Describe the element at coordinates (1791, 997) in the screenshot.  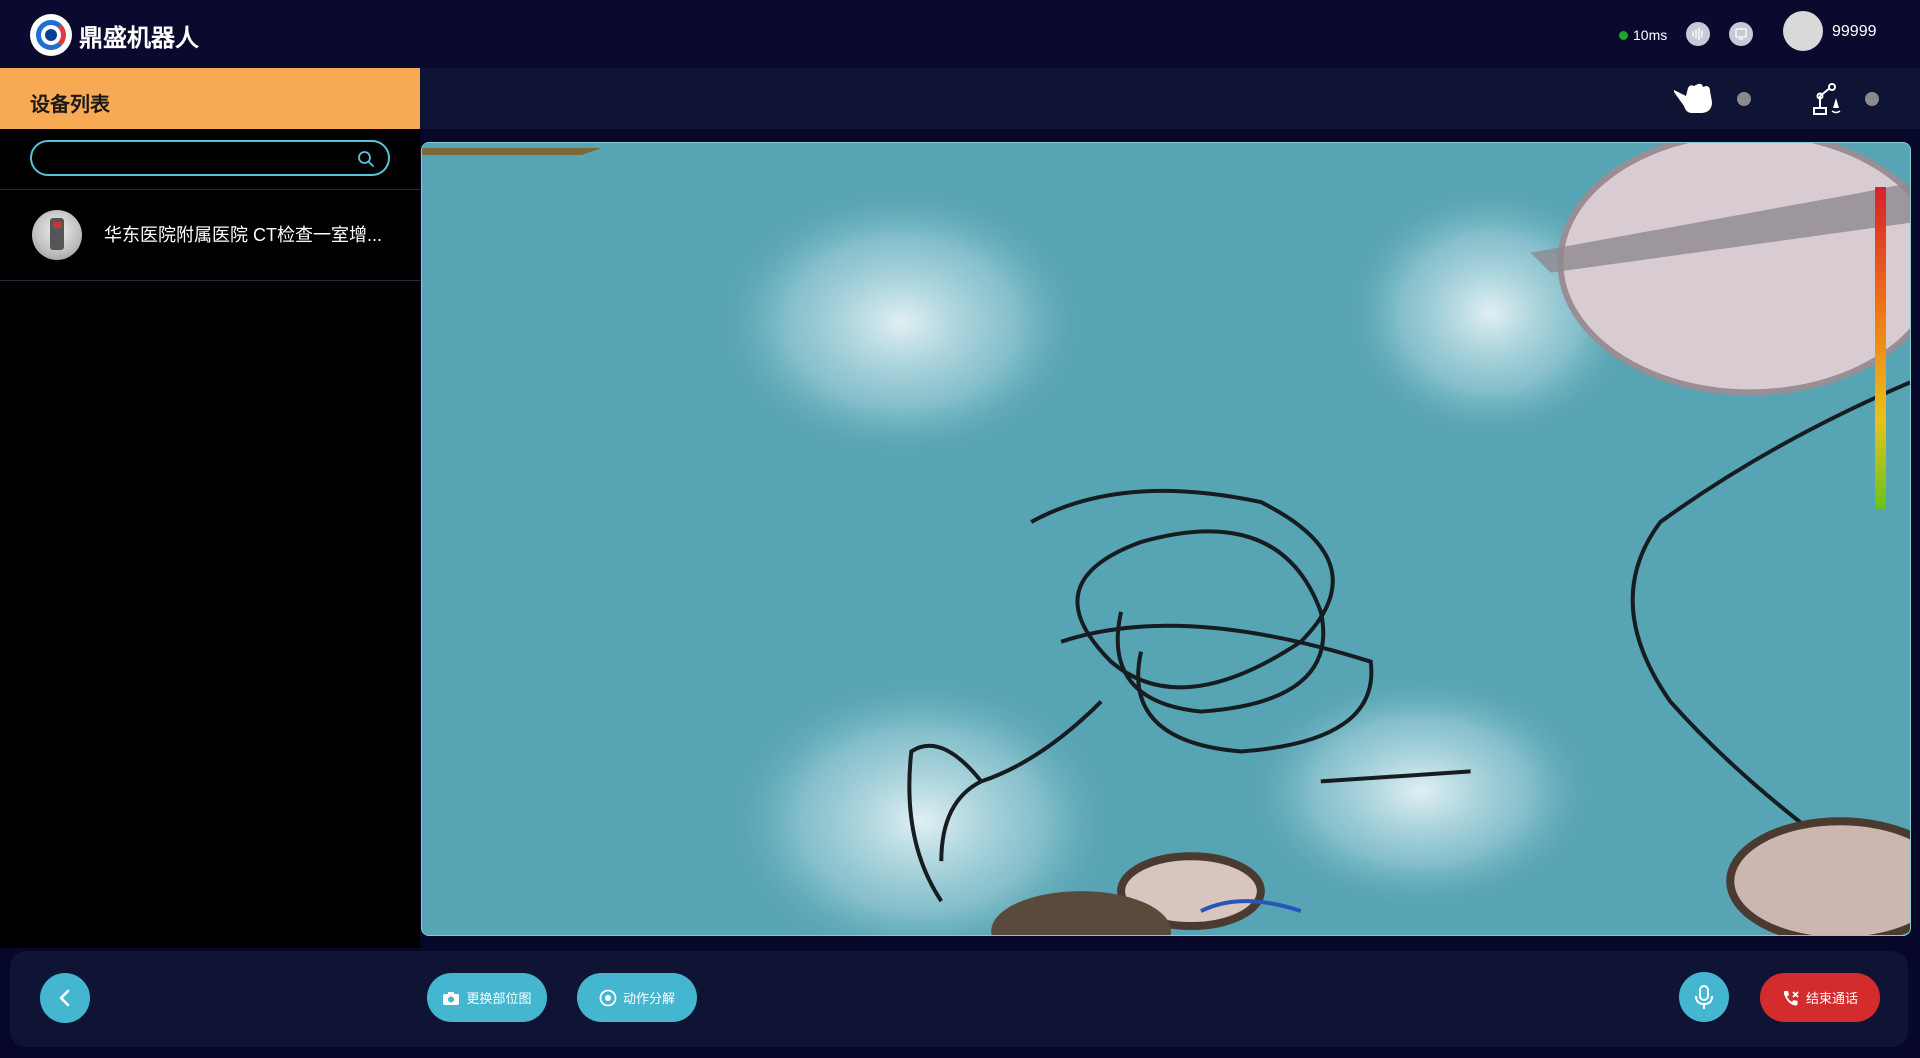
I see `phone-hangup-icon` at that location.